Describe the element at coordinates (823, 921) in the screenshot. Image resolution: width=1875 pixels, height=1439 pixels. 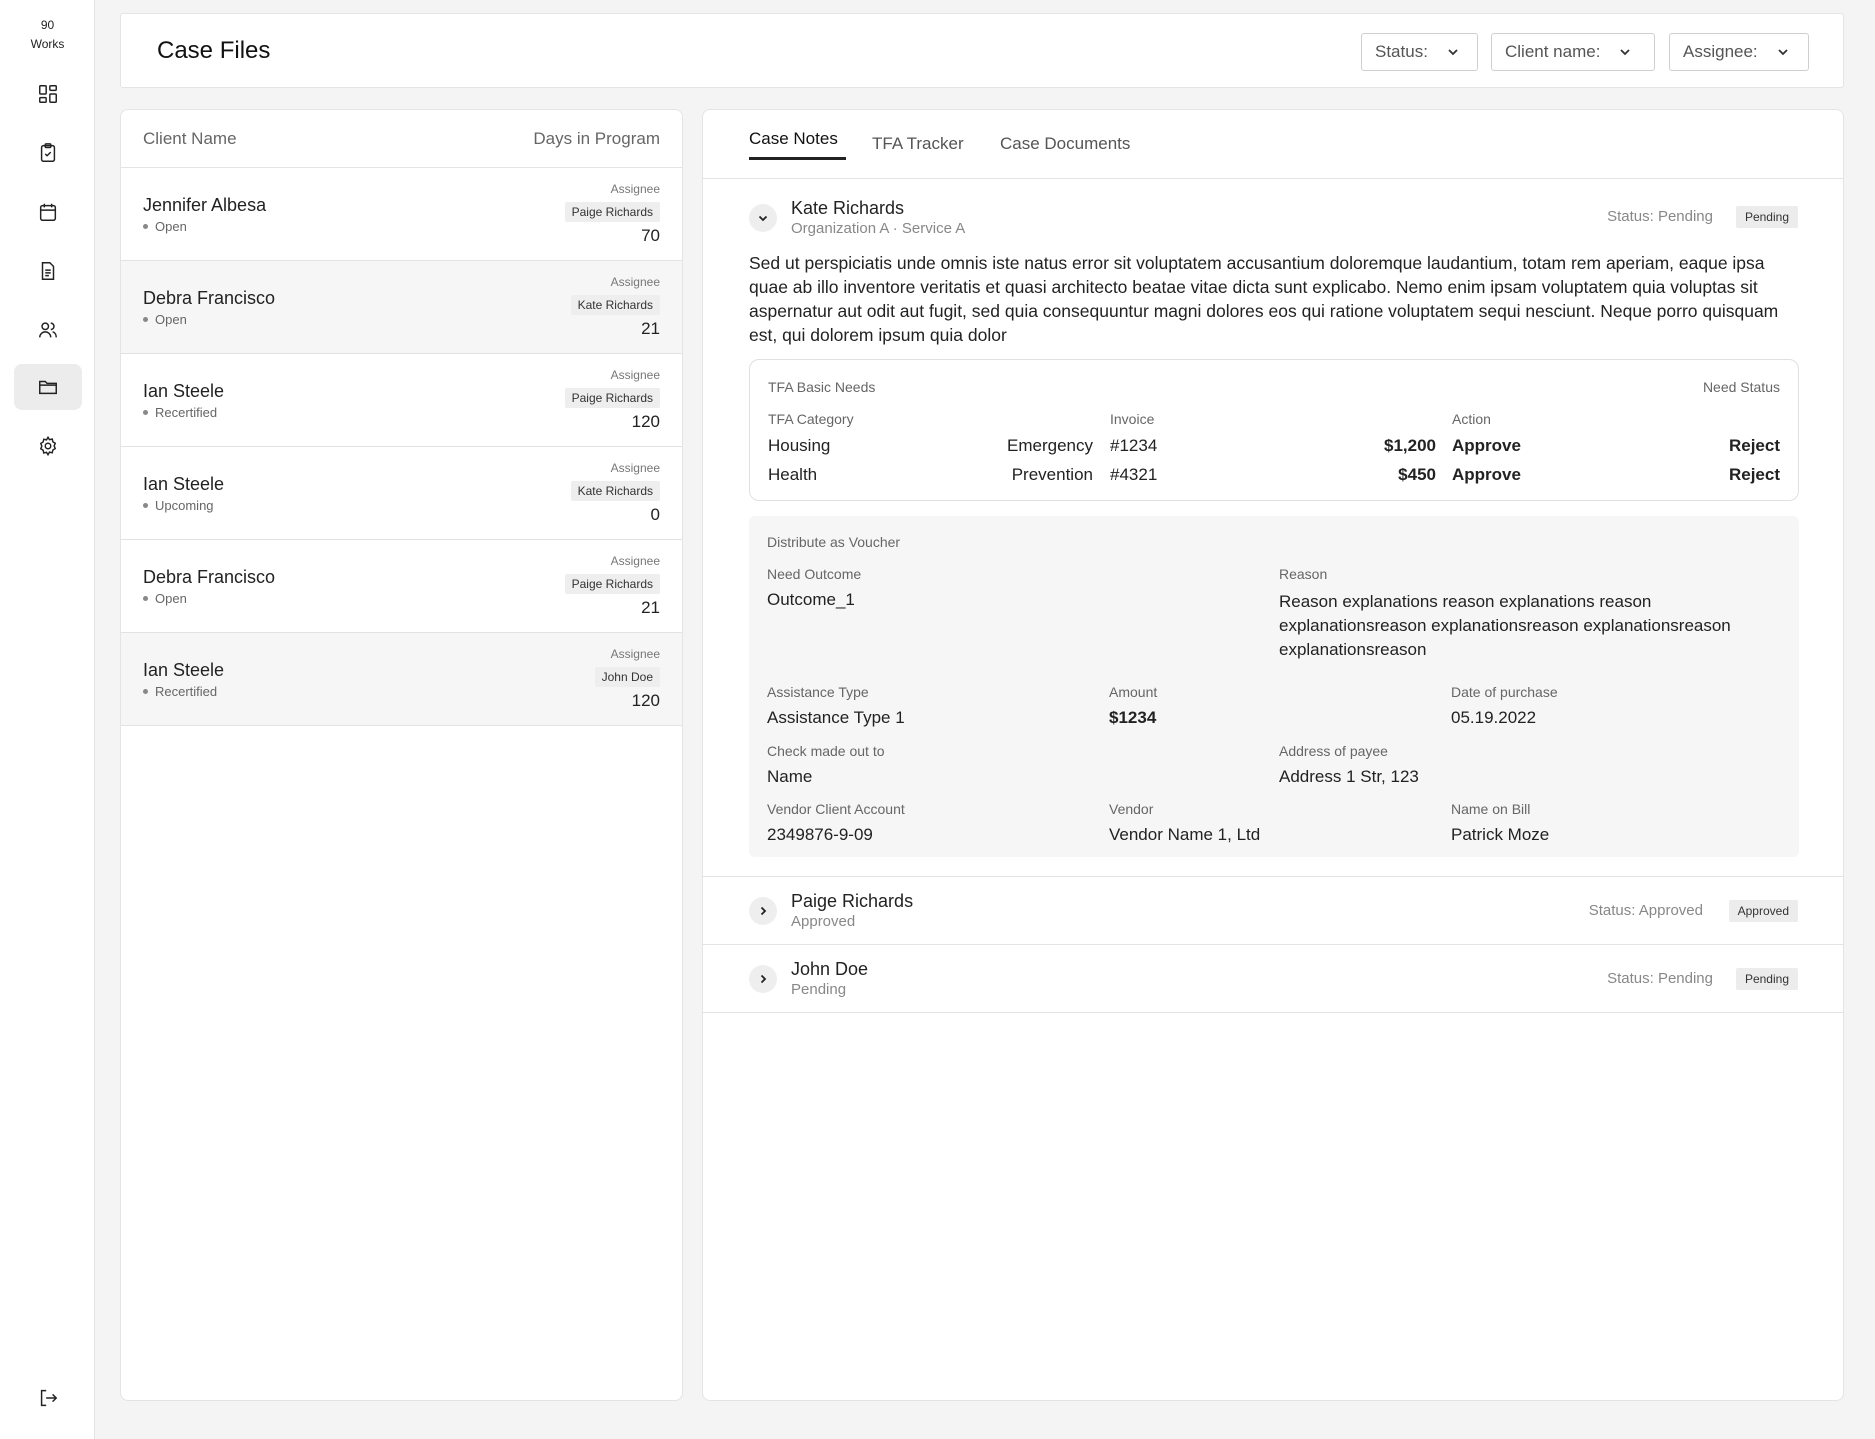
I see `note-status-sub: Approved` at that location.